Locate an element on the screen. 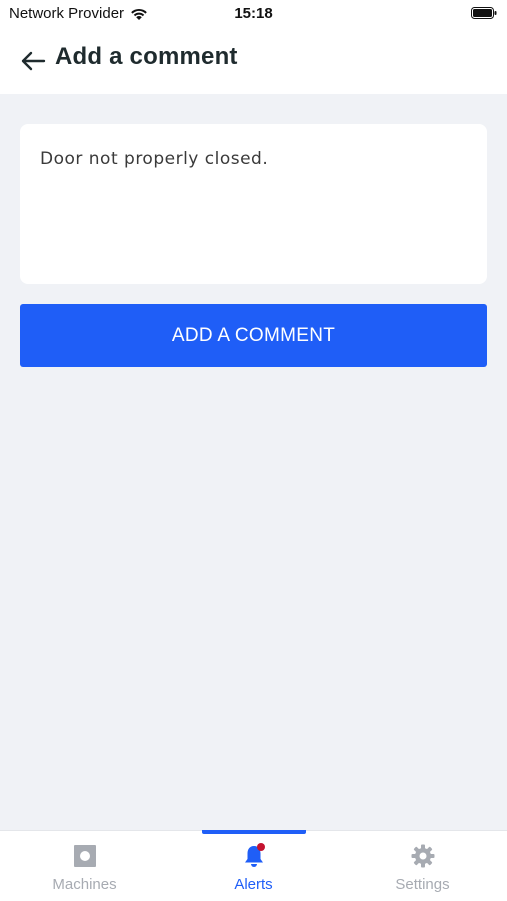 The image size is (507, 901). back-button is located at coordinates (33, 61).